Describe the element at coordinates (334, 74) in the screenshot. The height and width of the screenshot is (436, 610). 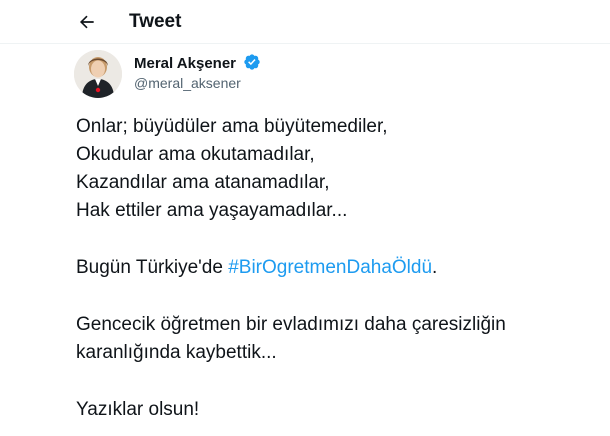
I see `author-info: Meral Akşener @meral_aksener` at that location.